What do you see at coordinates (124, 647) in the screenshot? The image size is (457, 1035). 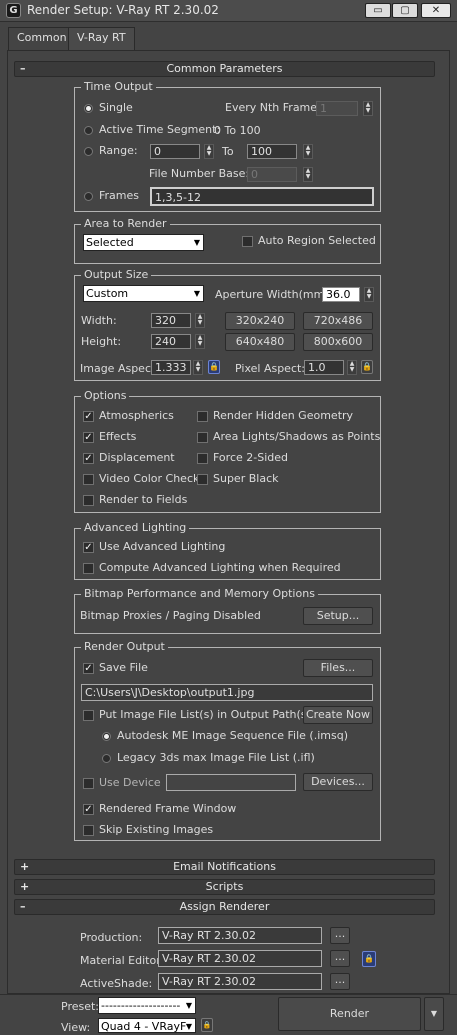 I see `group-title: Render Output` at bounding box center [124, 647].